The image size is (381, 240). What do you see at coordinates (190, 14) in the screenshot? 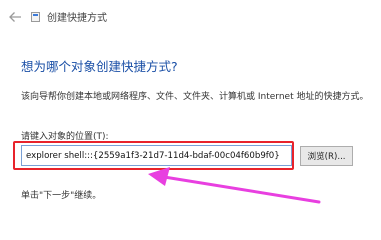
I see `title-bar: 创建快捷方式` at bounding box center [190, 14].